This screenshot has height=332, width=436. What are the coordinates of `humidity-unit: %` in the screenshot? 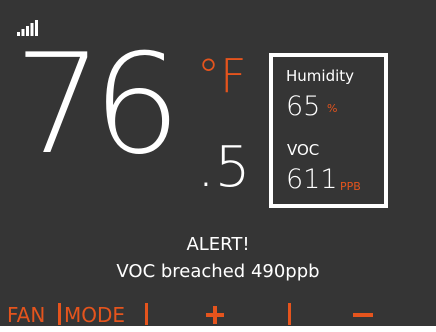 It's located at (332, 108).